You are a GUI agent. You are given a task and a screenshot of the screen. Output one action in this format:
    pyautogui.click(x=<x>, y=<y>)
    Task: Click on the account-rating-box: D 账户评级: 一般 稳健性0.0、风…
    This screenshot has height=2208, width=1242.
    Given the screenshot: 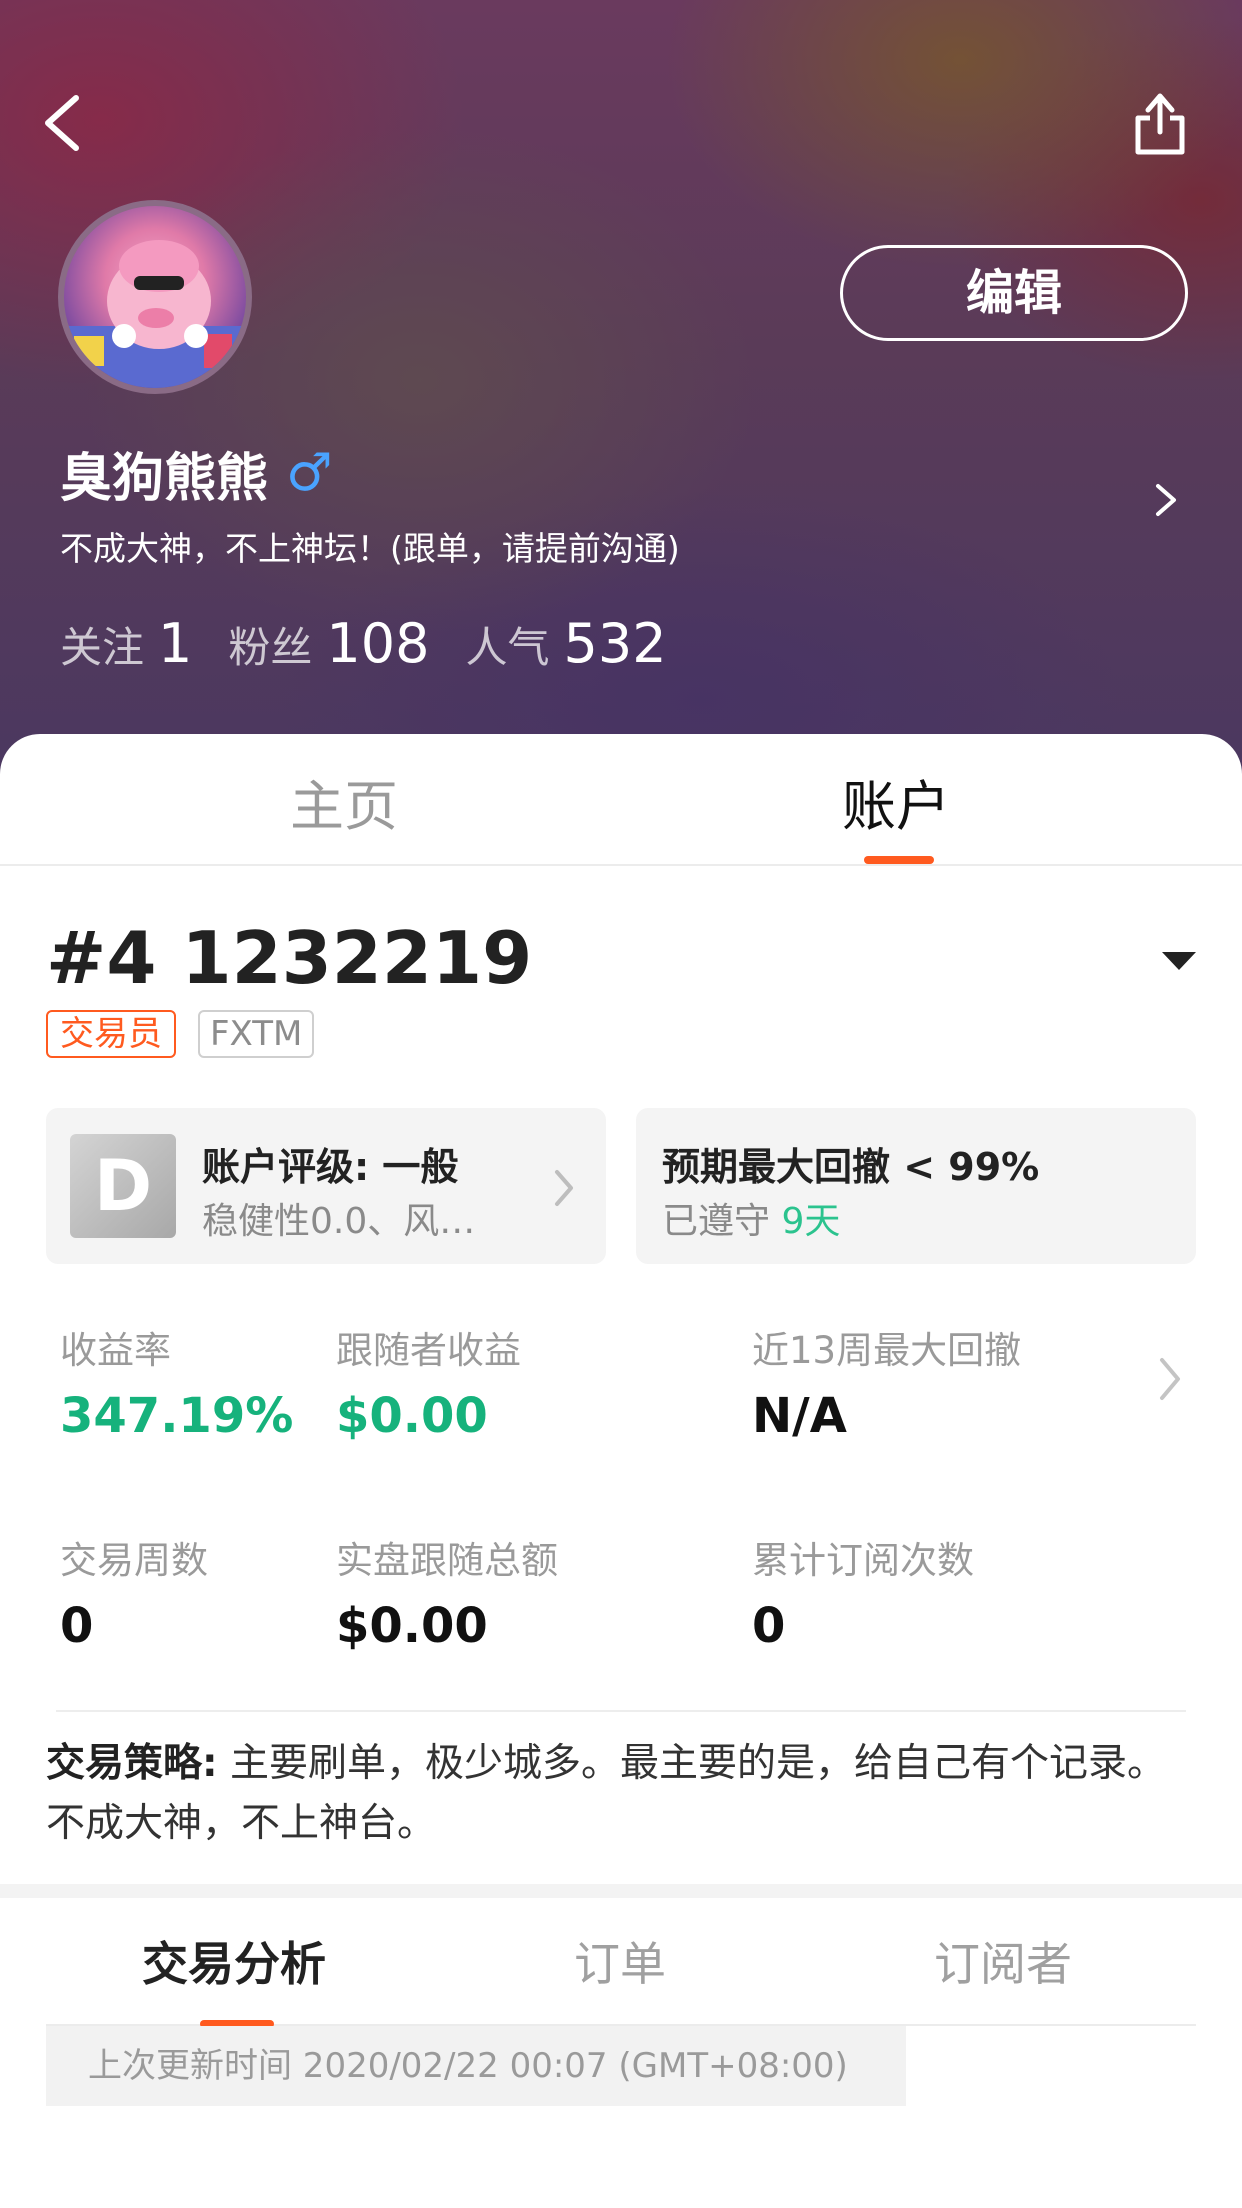 What is the action you would take?
    pyautogui.click(x=326, y=1186)
    